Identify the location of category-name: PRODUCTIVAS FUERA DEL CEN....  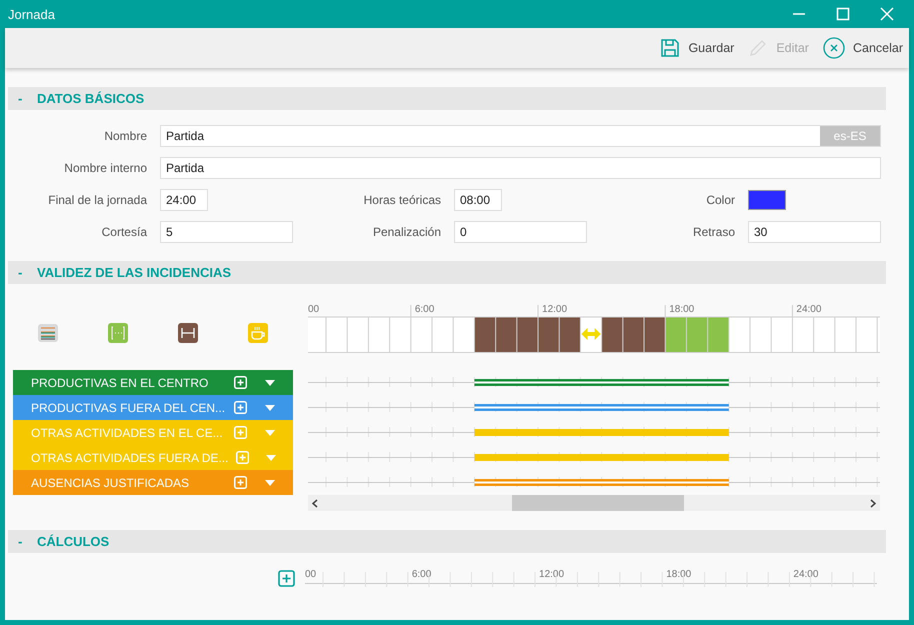
(128, 407).